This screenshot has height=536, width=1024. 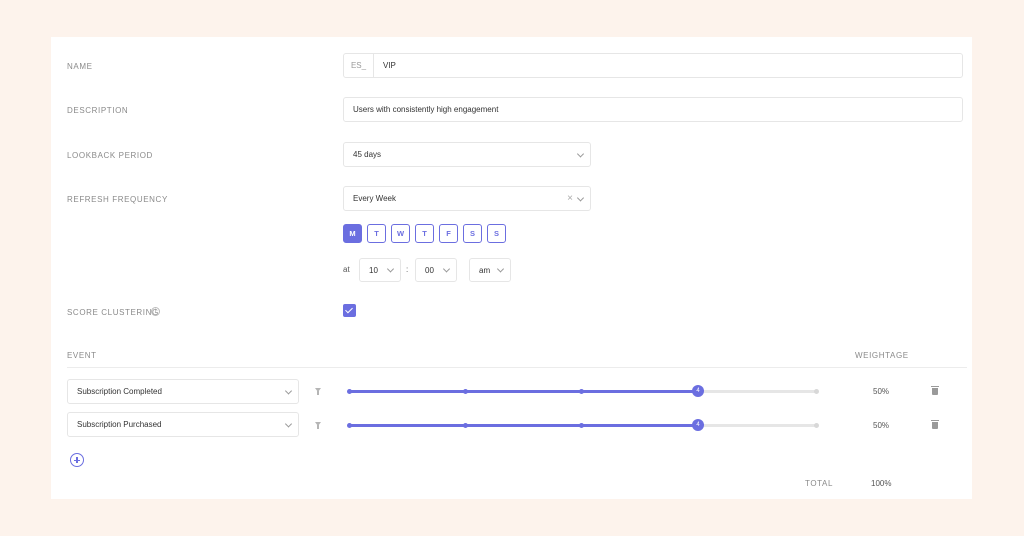 What do you see at coordinates (367, 154) in the screenshot?
I see `lookback-period-value: 45 days` at bounding box center [367, 154].